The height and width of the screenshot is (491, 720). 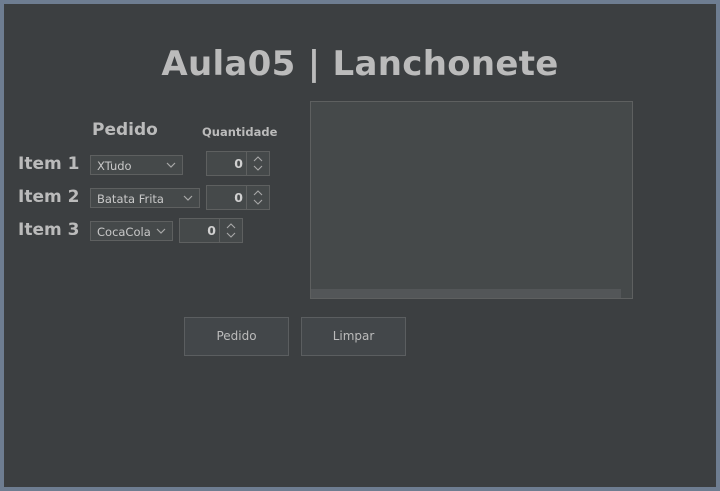 I want to click on item-1-combo: XTudo, so click(x=136, y=165).